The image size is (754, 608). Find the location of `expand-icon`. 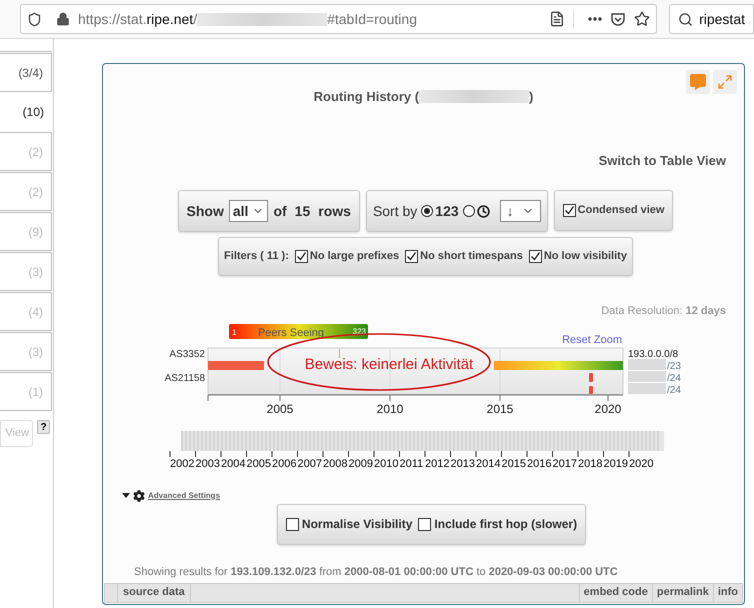

expand-icon is located at coordinates (725, 82).